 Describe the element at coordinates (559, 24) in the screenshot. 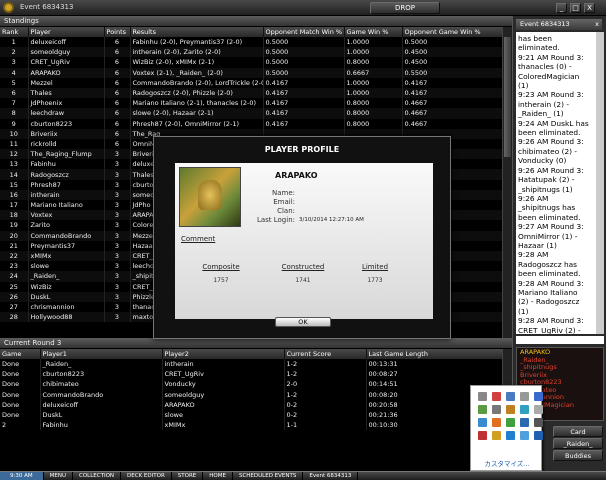

I see `chat-tab: Event 6834313 x` at that location.